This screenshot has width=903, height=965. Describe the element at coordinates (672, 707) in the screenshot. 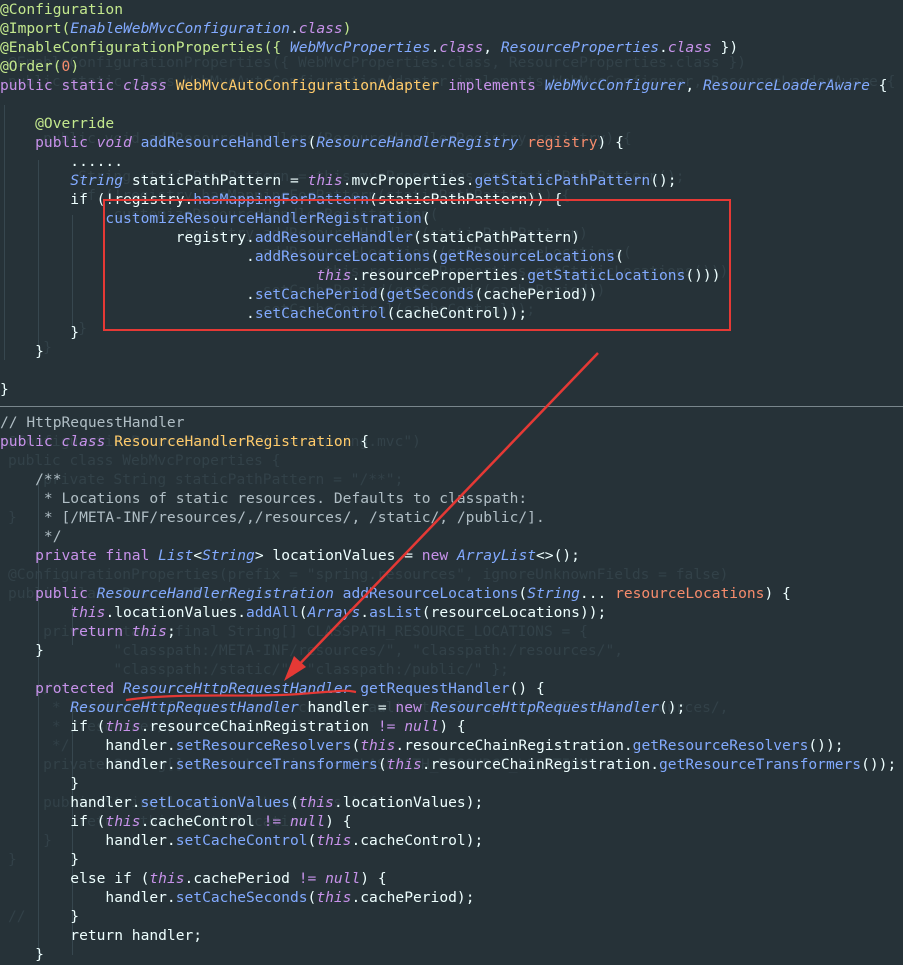

I see `code-token: ();` at that location.